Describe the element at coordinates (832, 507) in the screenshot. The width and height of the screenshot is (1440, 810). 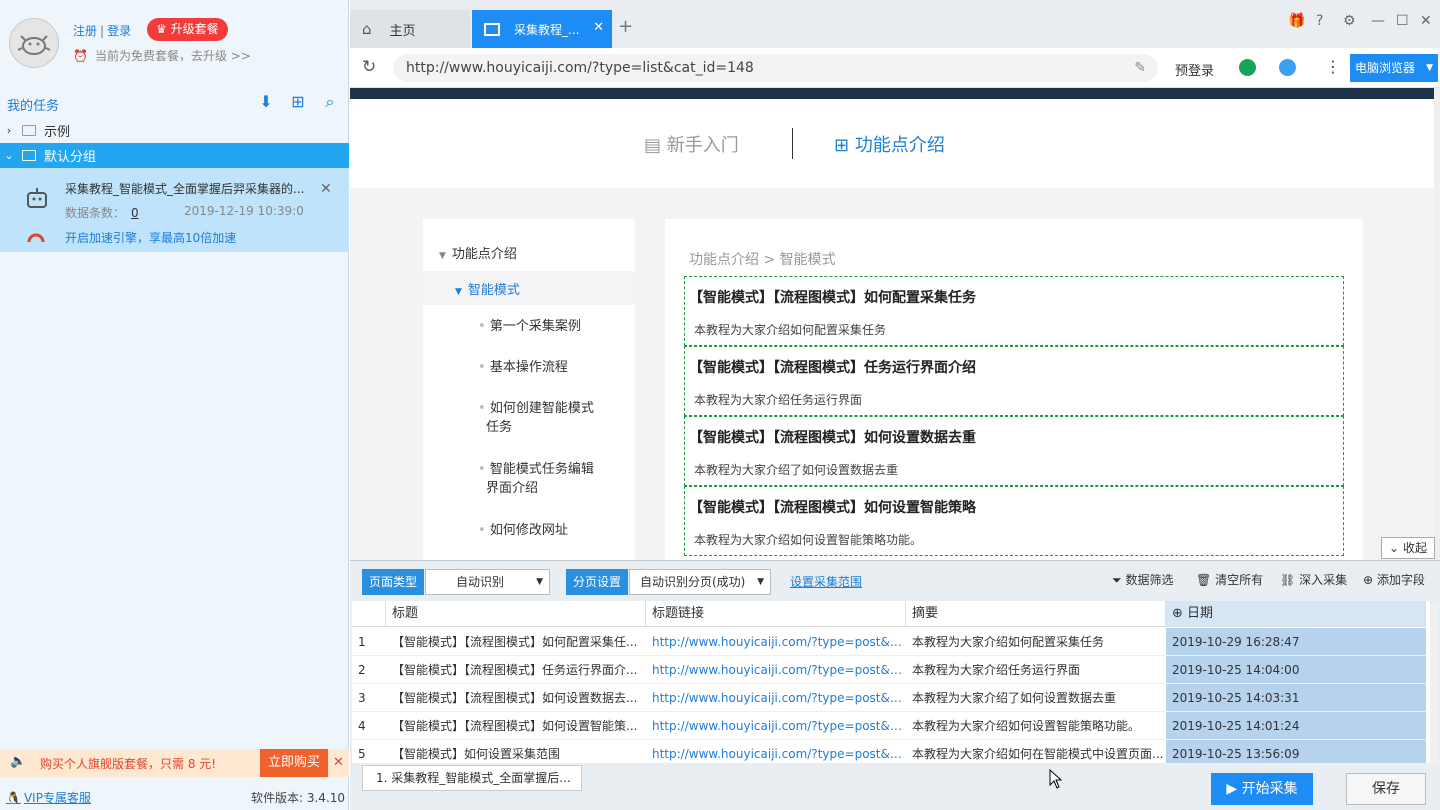
I see `article-title: 【智能模式】【流程图模式】如何设置智能策略` at that location.